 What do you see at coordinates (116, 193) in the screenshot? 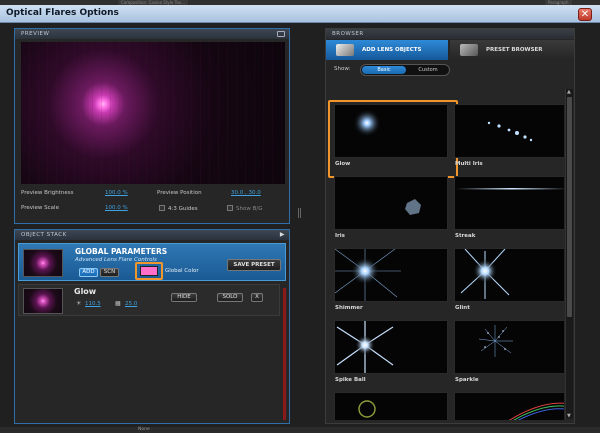
I see `preview-brightness-value: 100.0 %` at bounding box center [116, 193].